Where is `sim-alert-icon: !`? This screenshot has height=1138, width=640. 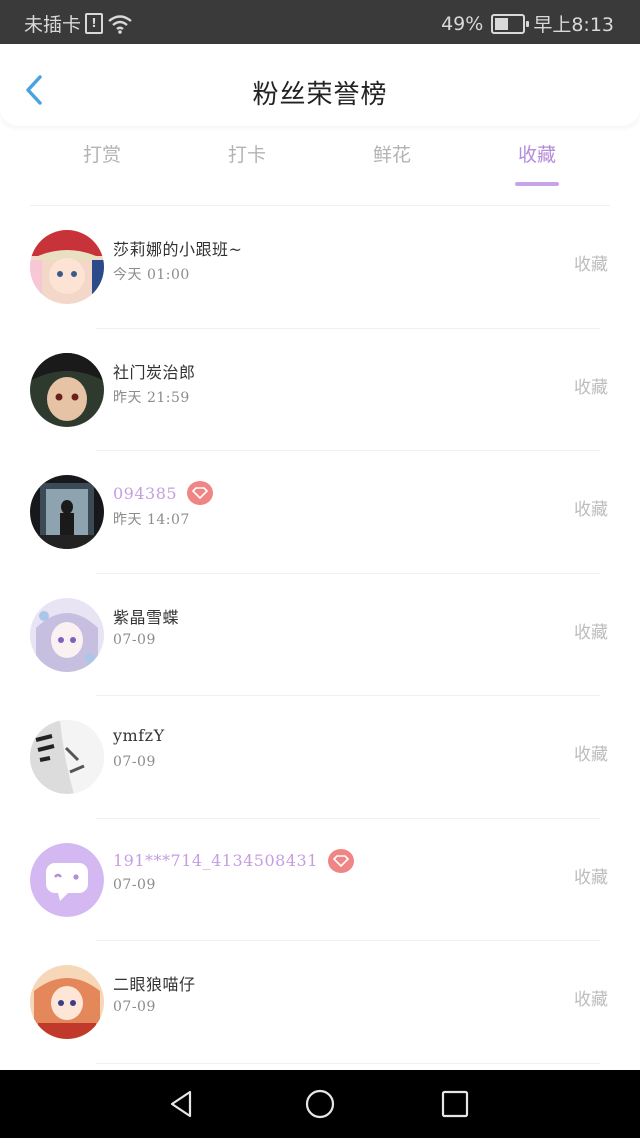 sim-alert-icon: ! is located at coordinates (94, 23).